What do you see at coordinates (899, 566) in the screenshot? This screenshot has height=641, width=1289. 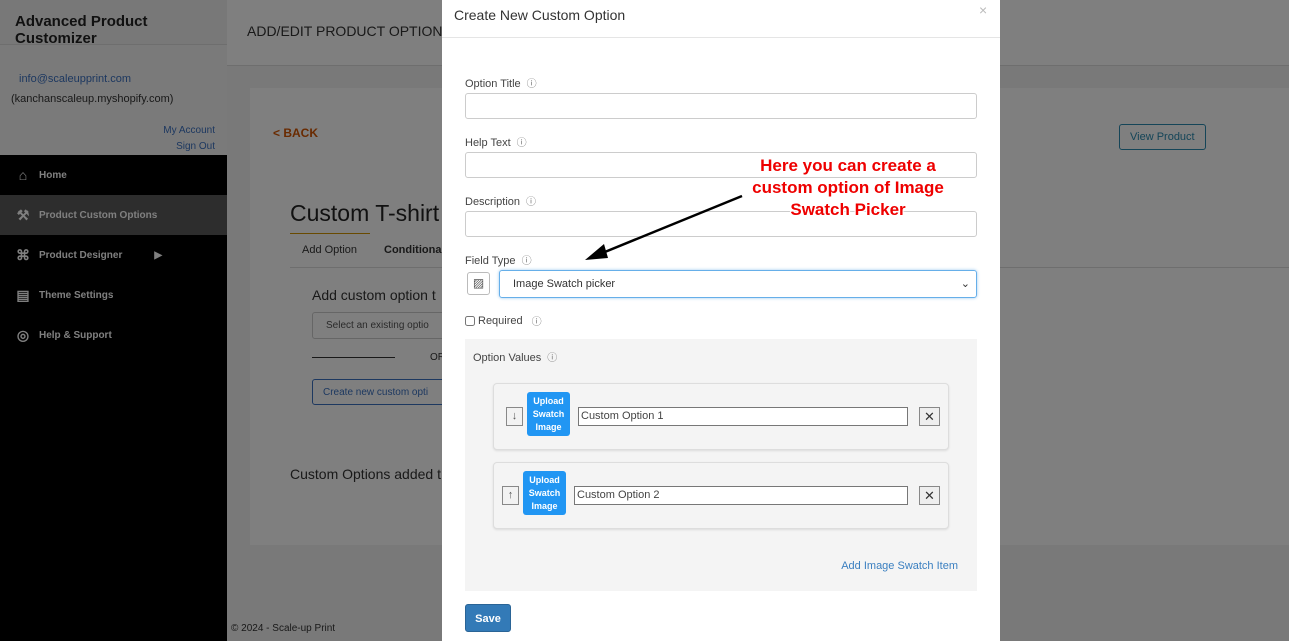 I see `add-swatch-item-link: Add Image Swatch Item` at bounding box center [899, 566].